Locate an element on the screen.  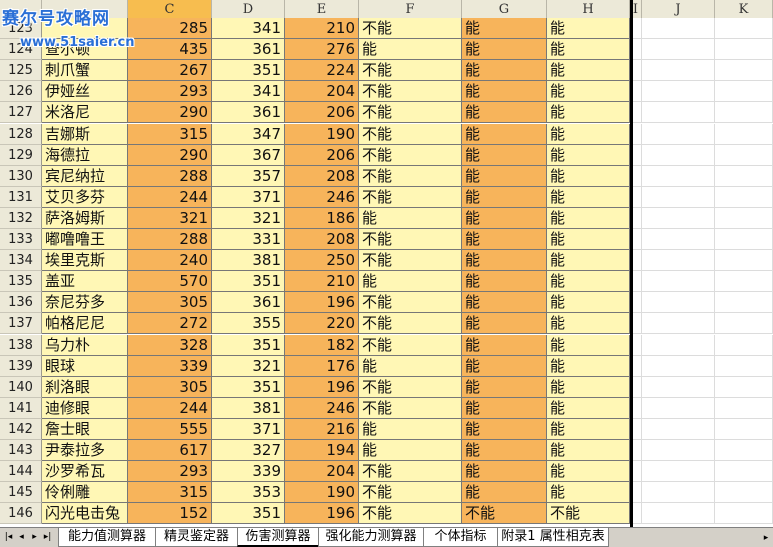
row-header: 145 is located at coordinates (21, 493).